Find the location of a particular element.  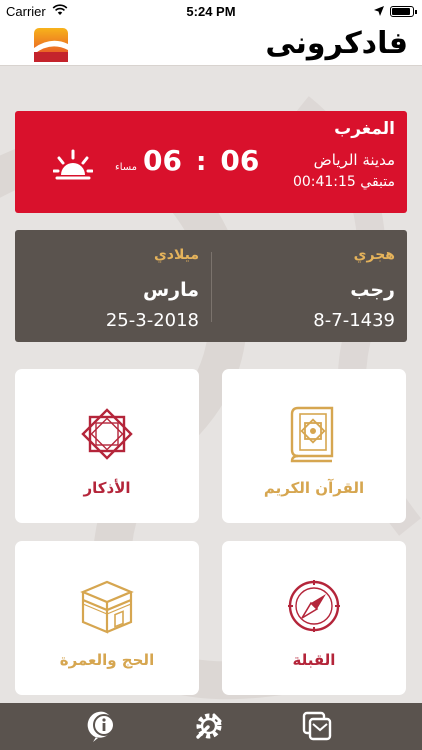

octagram-star-icon is located at coordinates (107, 434).